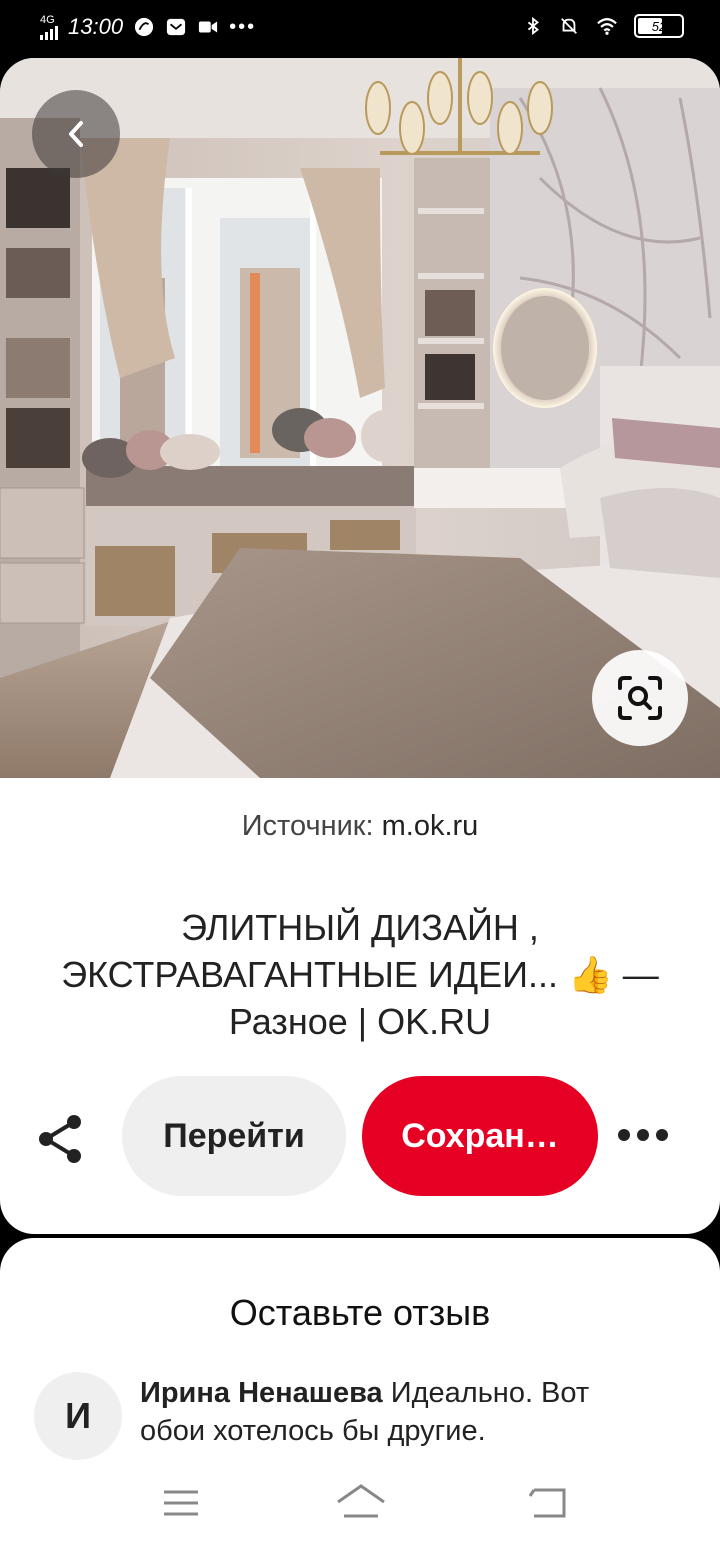  I want to click on more-options-icon, so click(645, 1135).